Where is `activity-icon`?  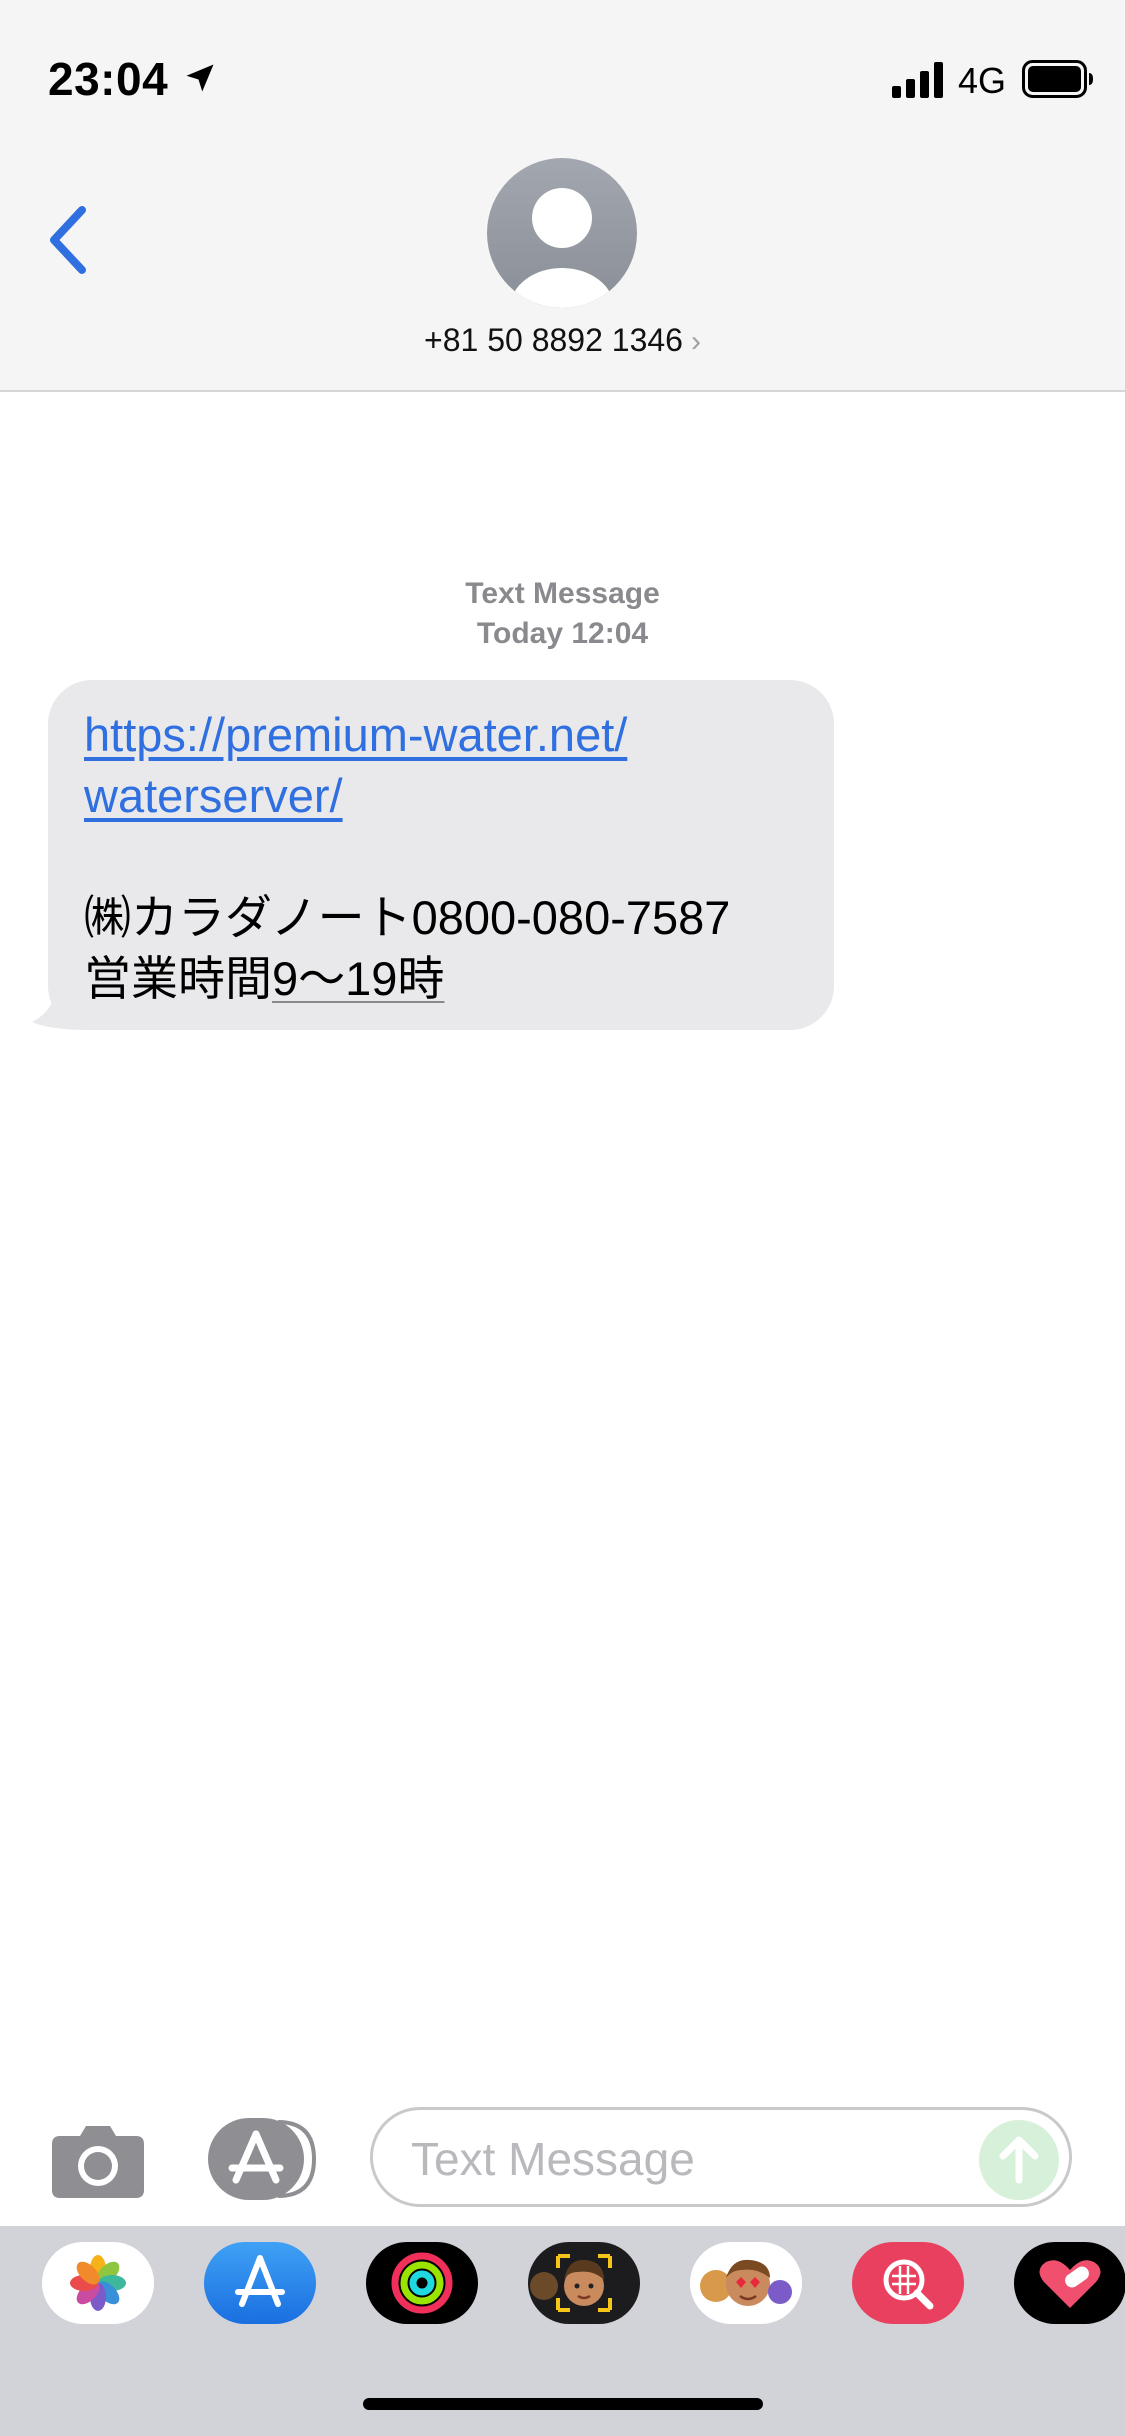 activity-icon is located at coordinates (422, 2283).